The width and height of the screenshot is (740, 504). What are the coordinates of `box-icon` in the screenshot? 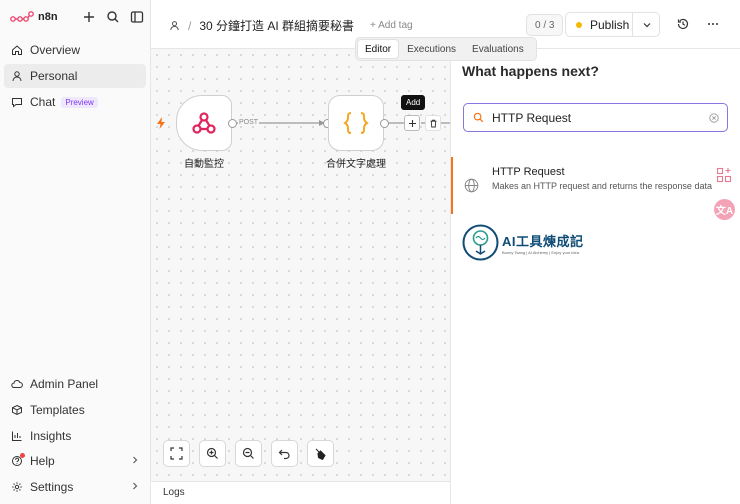 It's located at (17, 410).